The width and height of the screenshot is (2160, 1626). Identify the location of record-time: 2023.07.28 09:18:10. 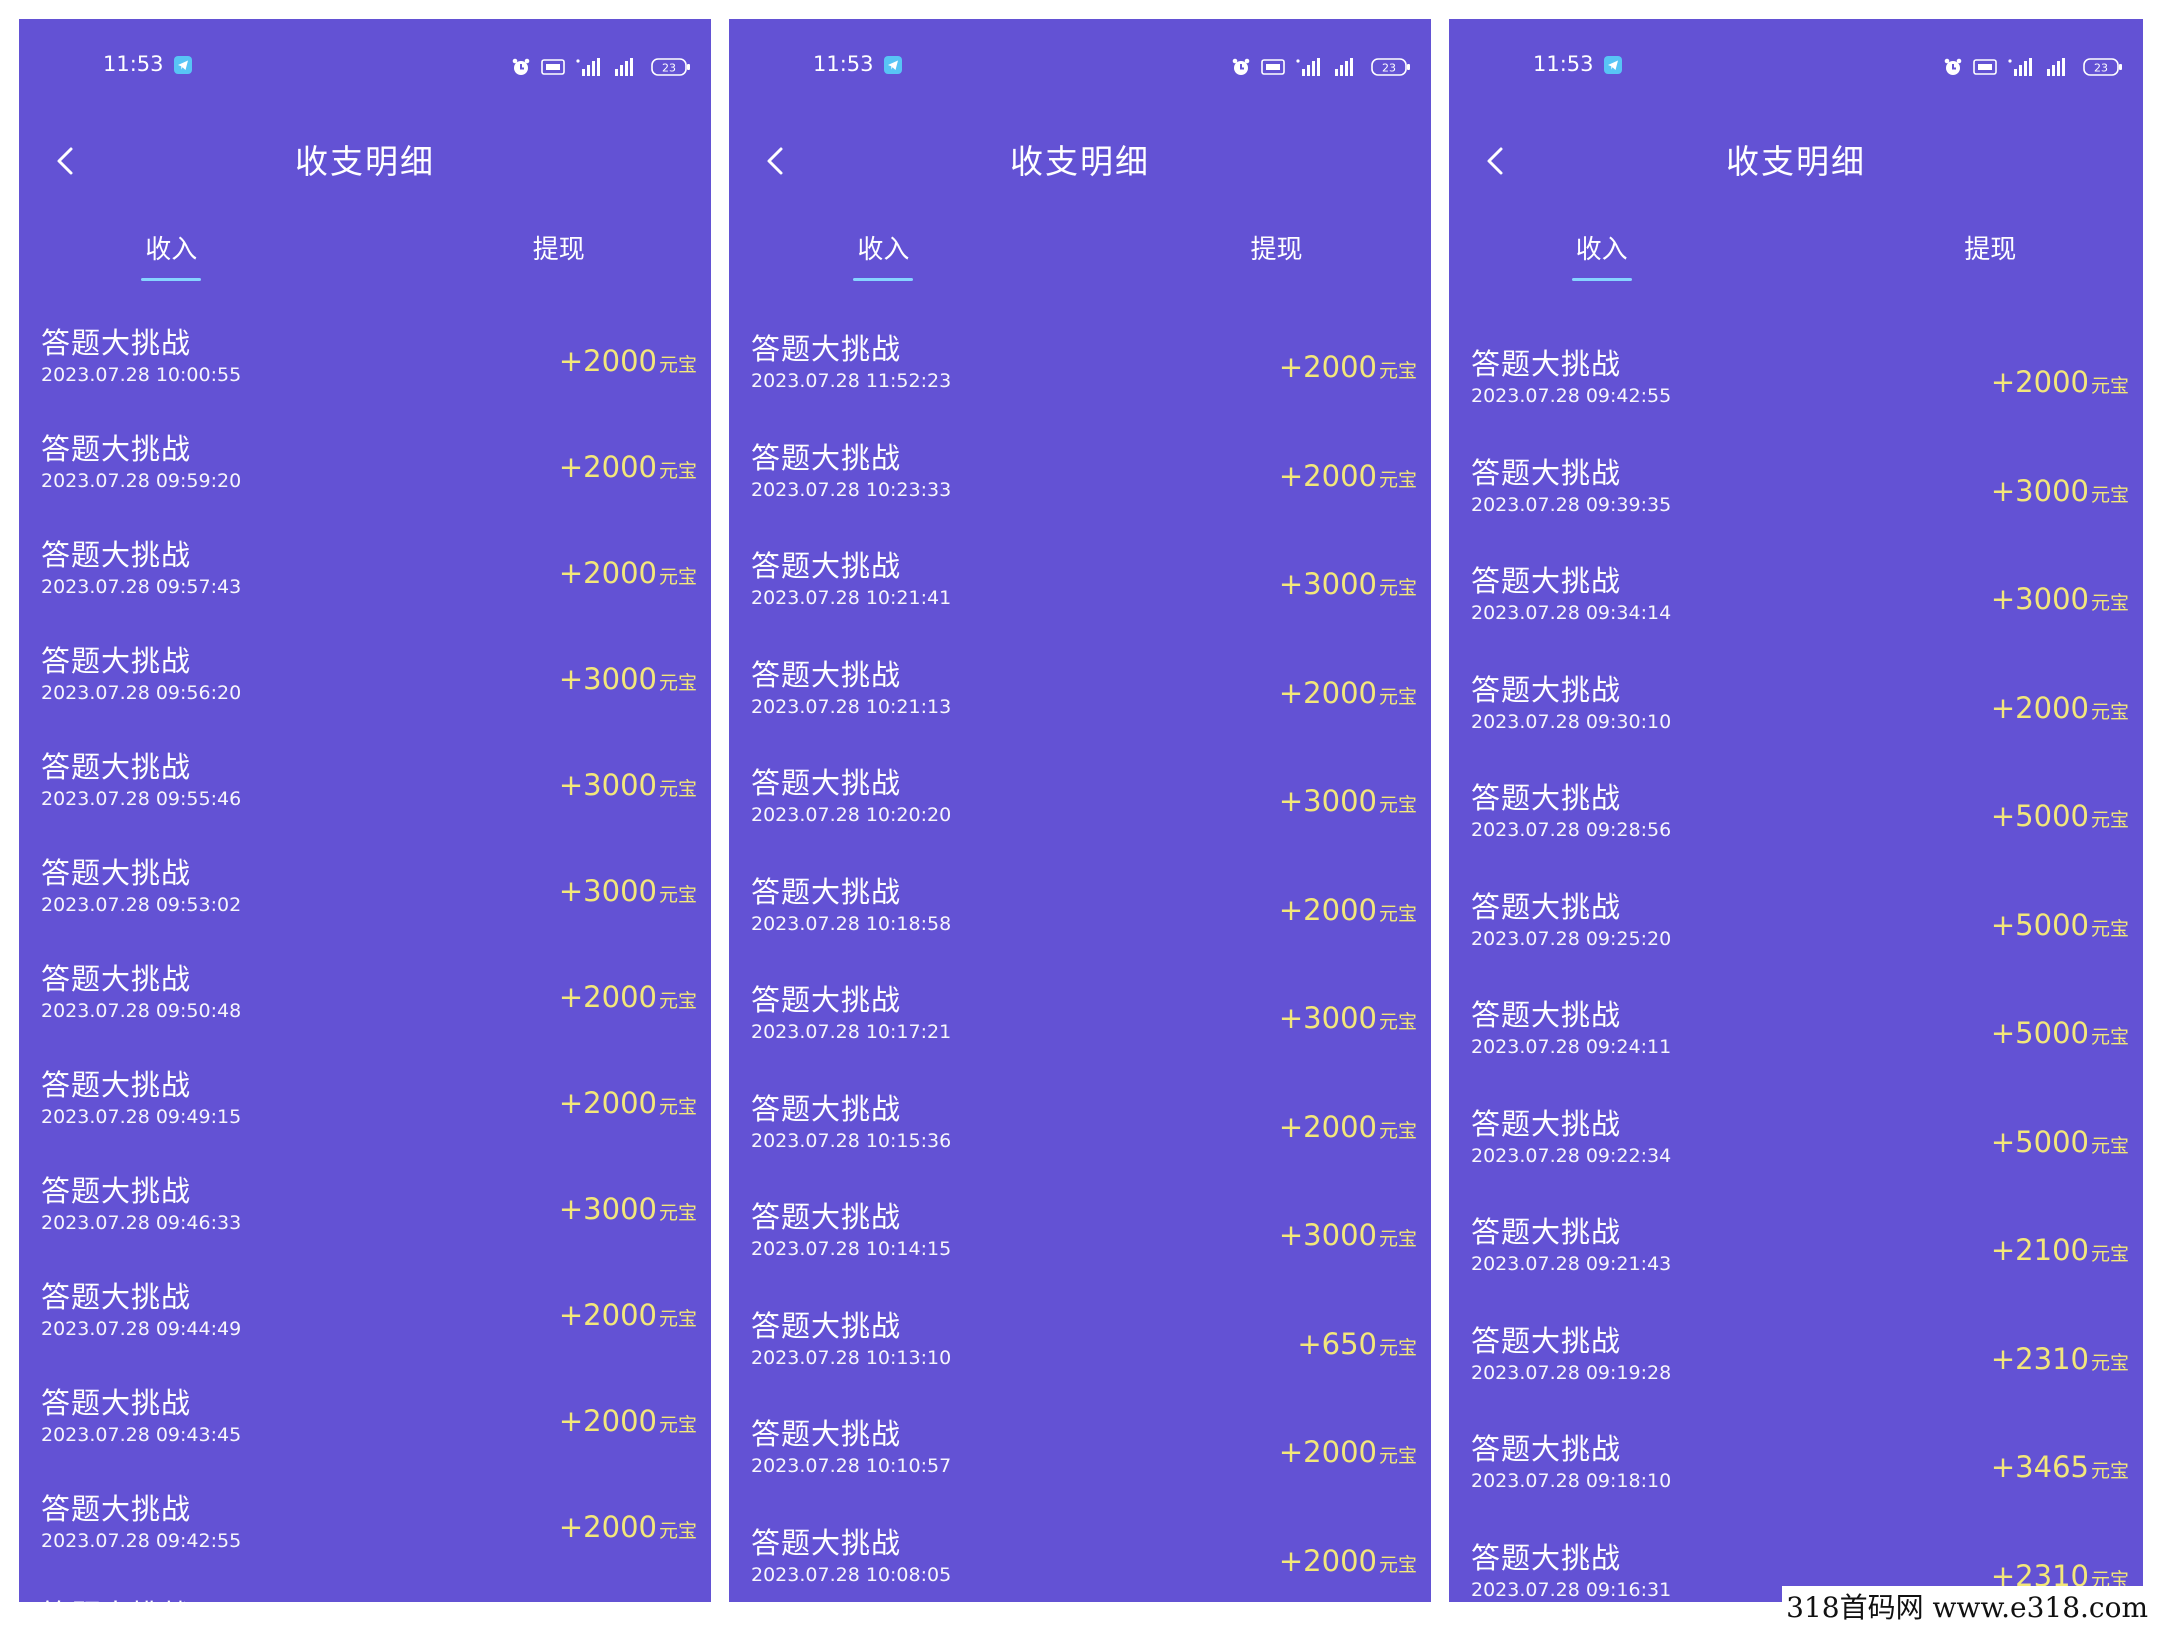
(1571, 1481).